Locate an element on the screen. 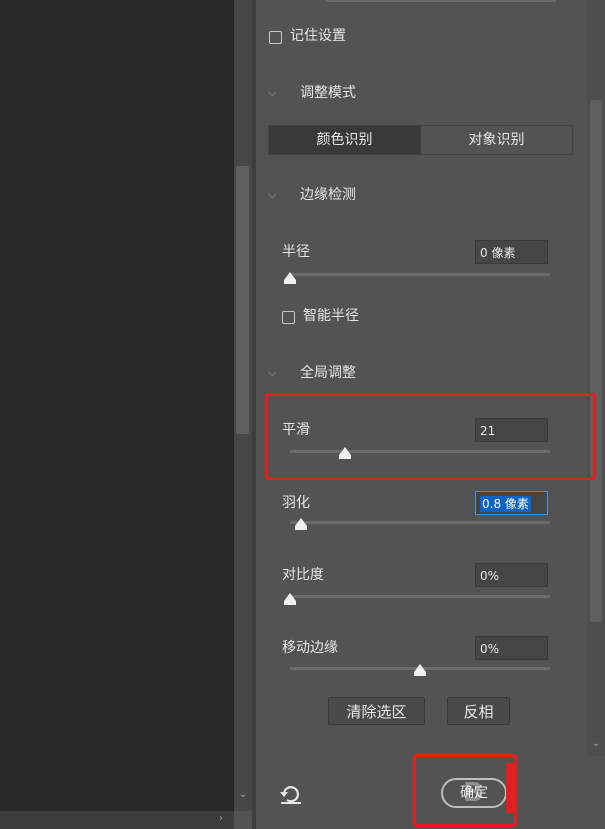 The width and height of the screenshot is (605, 829). shift-edge-slider-knob is located at coordinates (420, 668).